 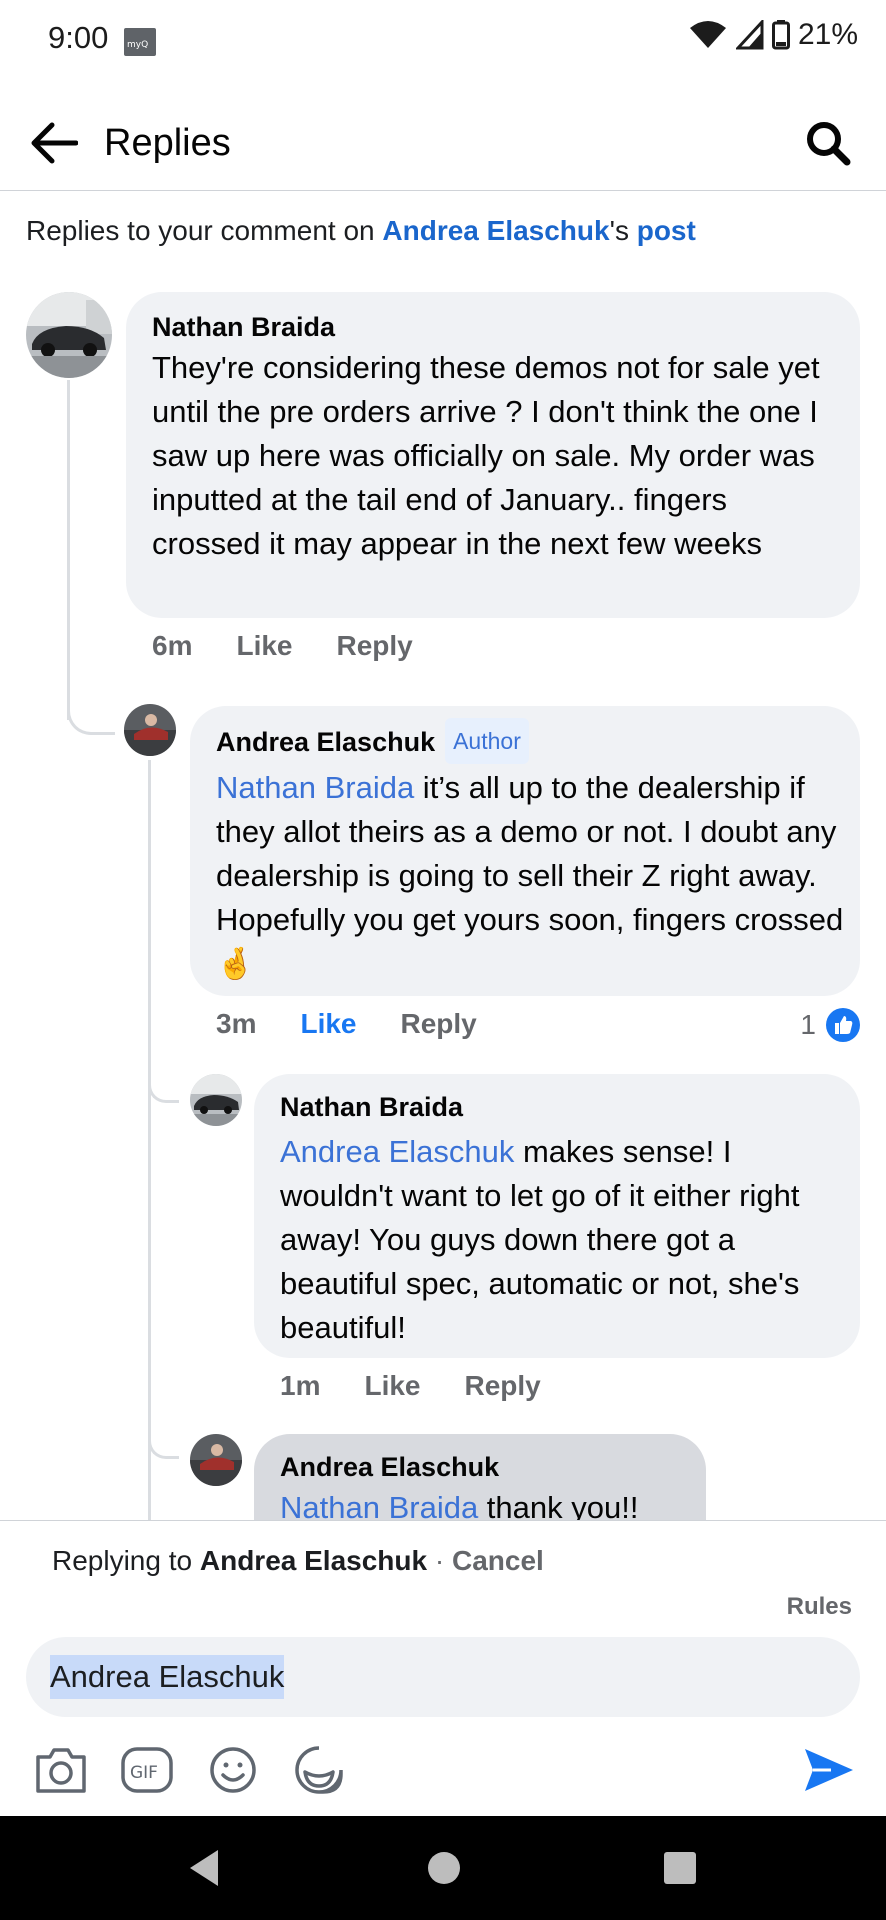 I want to click on arrow-left-icon, so click(x=54, y=143).